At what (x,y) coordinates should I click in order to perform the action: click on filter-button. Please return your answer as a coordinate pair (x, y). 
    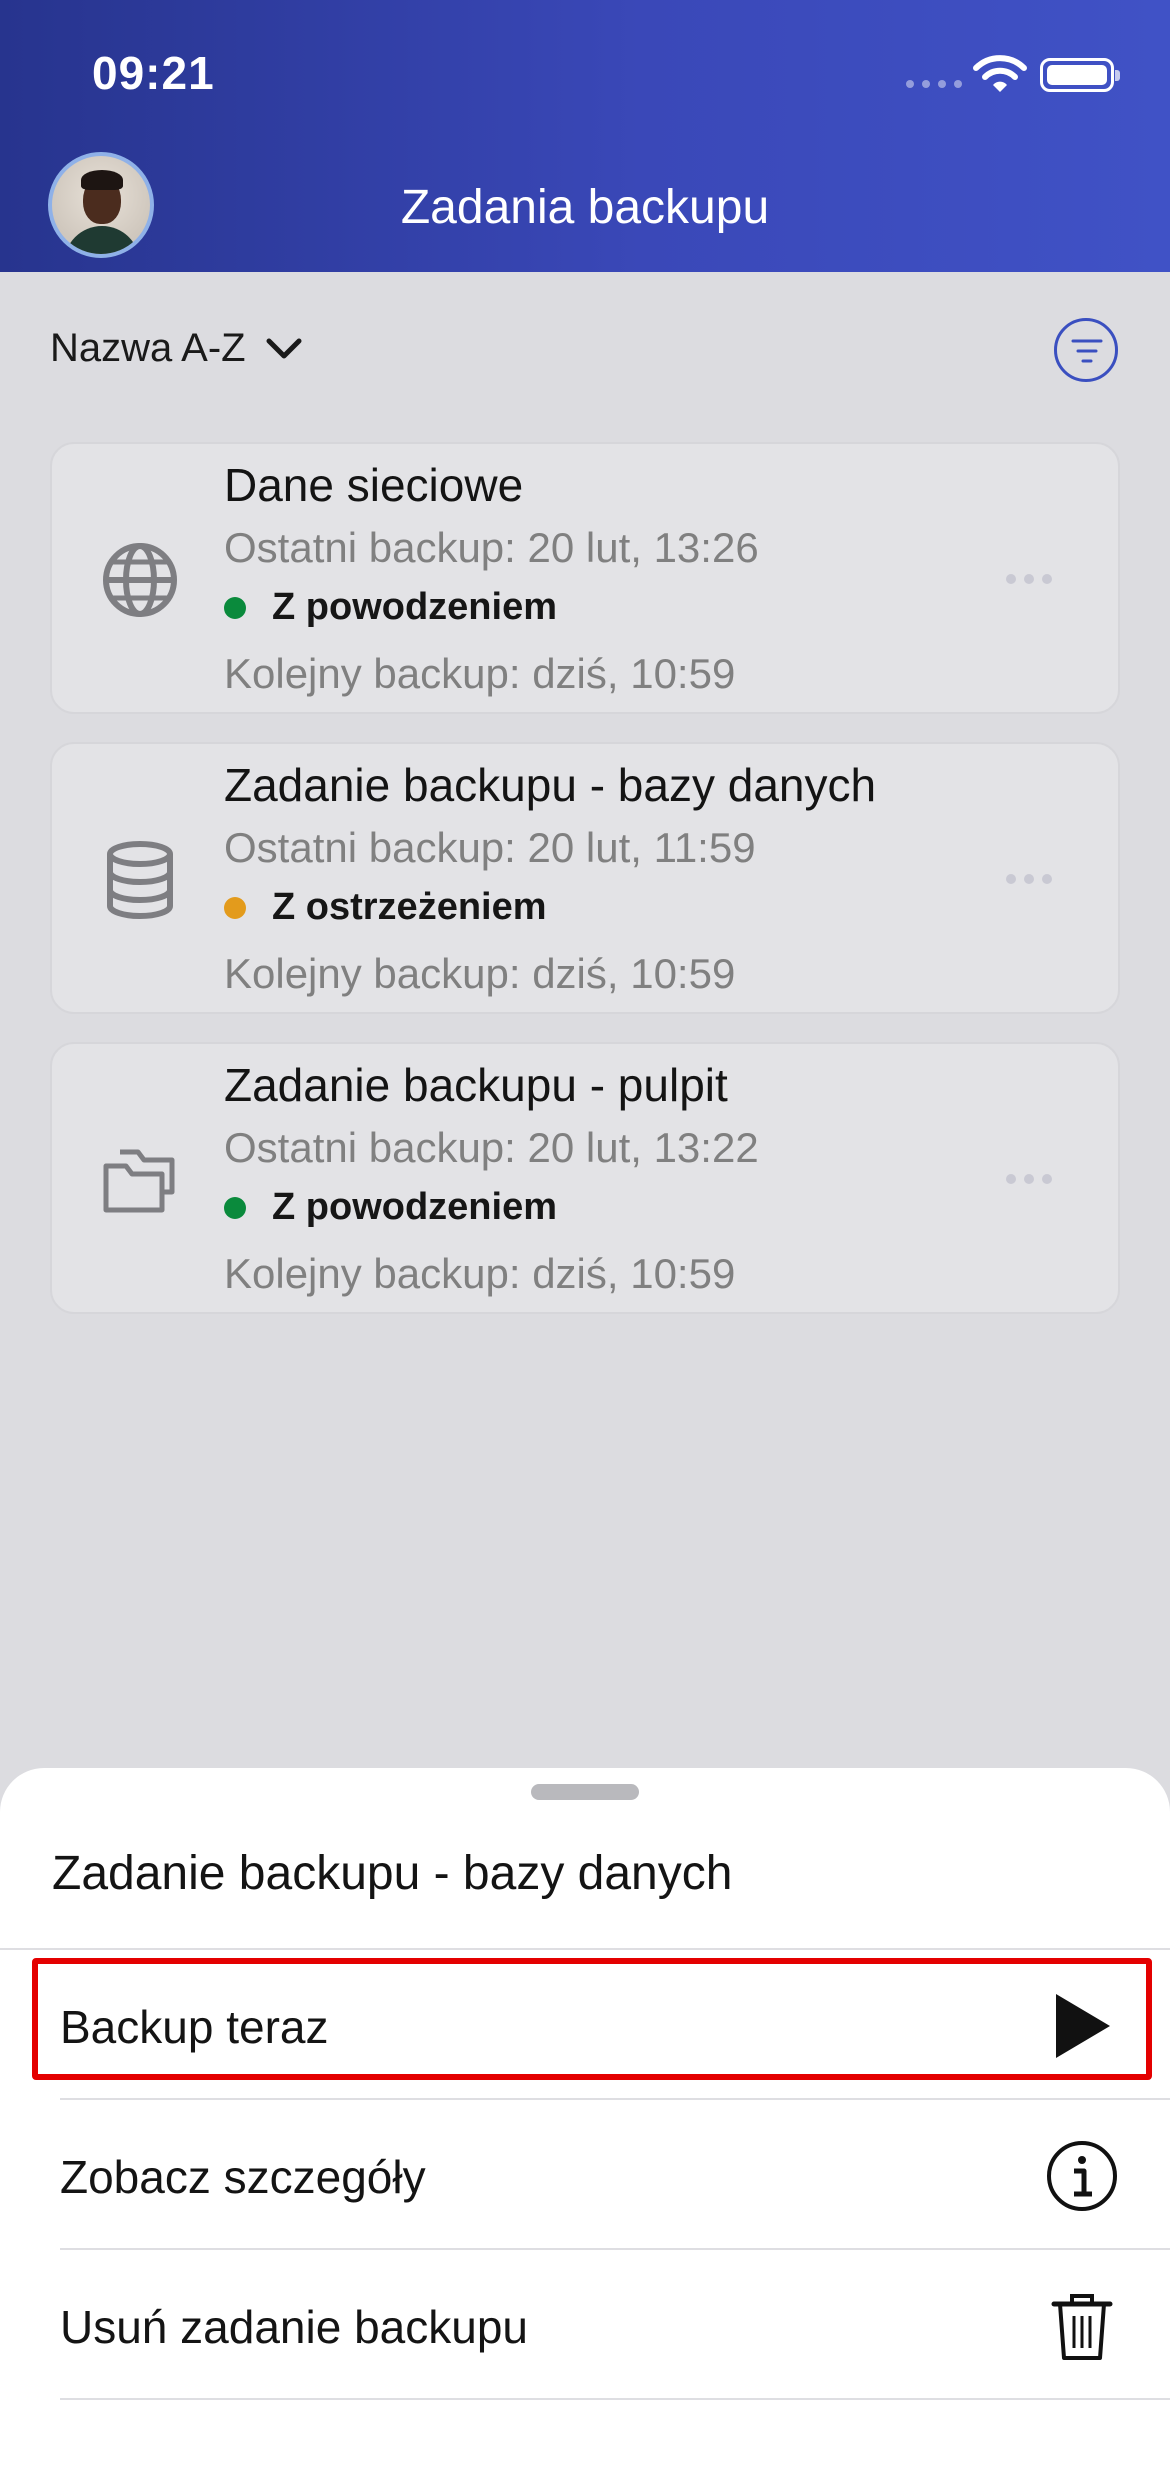
    Looking at the image, I should click on (1086, 350).